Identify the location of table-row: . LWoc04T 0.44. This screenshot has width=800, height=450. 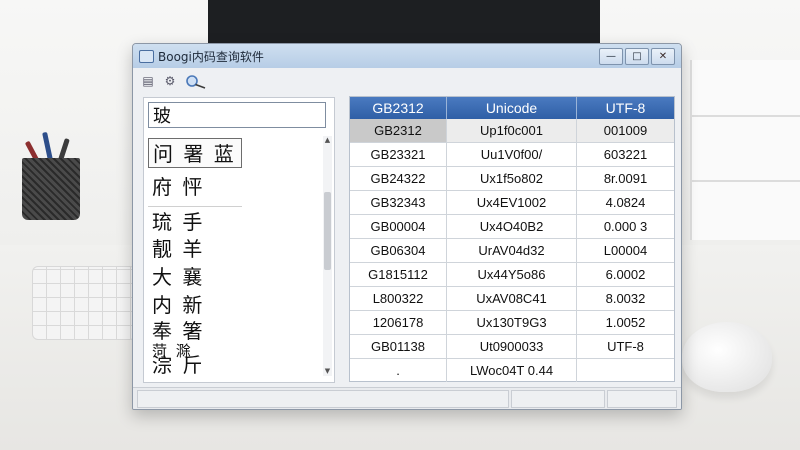
(512, 371).